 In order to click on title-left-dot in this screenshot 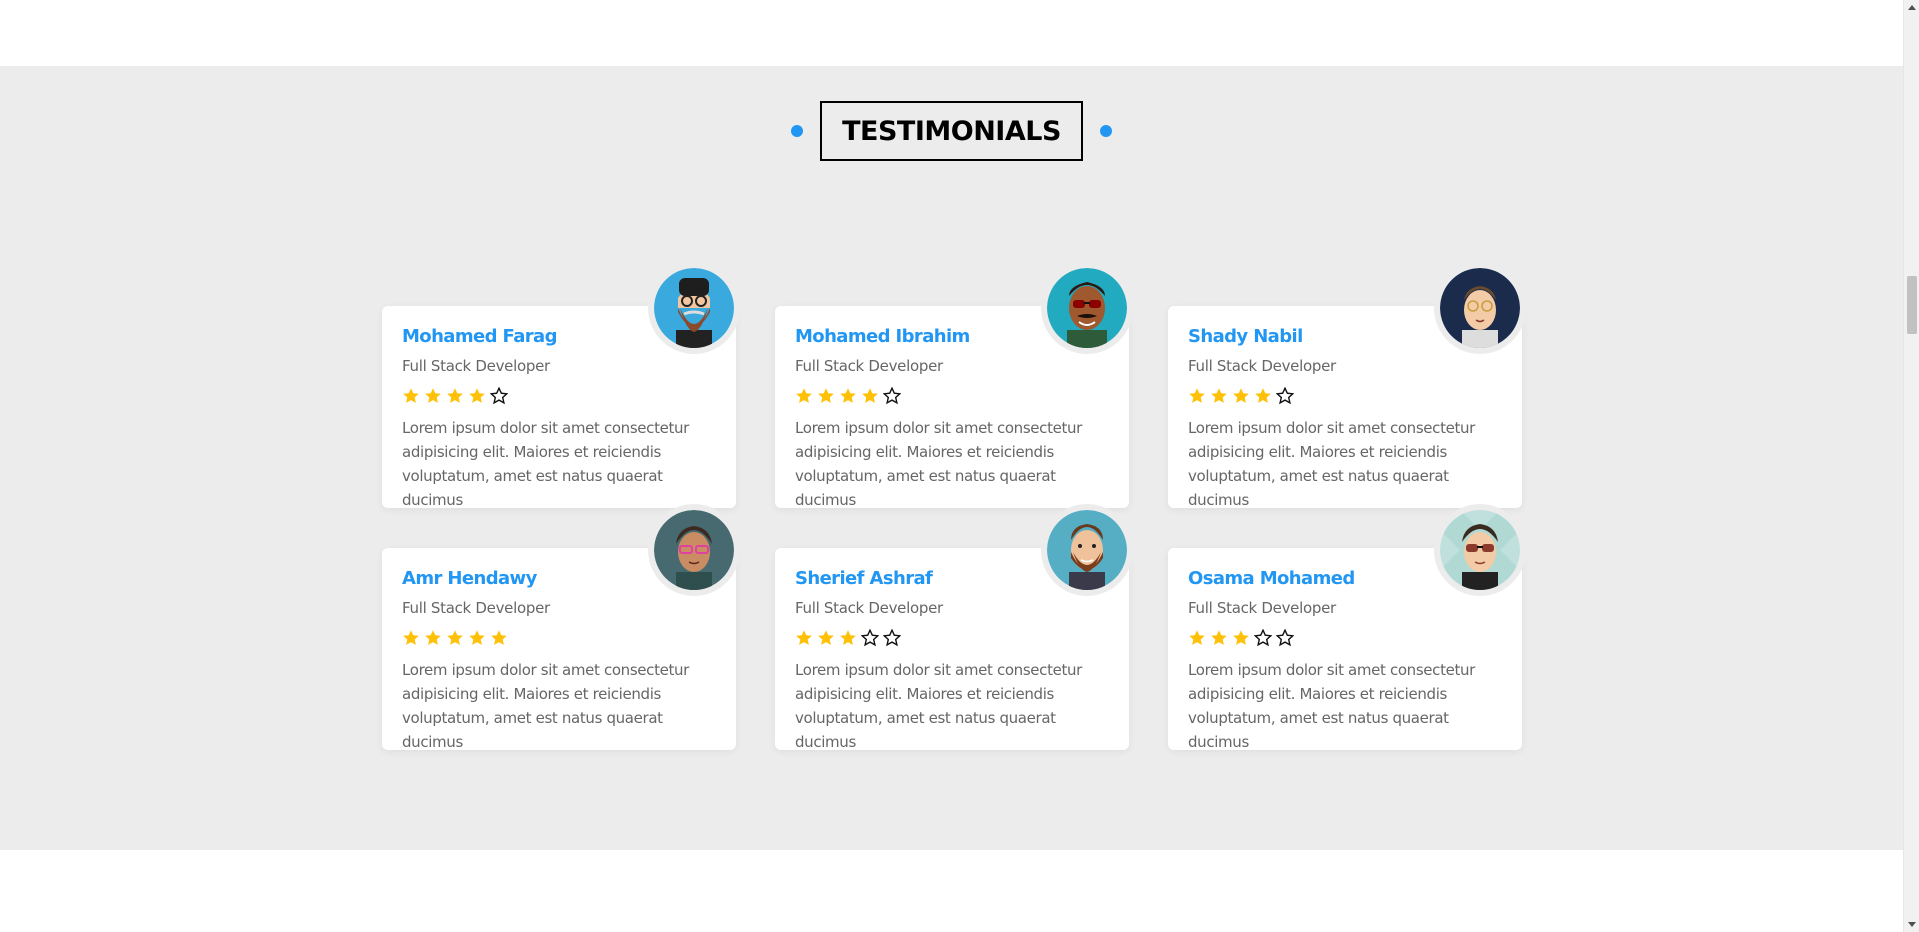, I will do `click(797, 131)`.